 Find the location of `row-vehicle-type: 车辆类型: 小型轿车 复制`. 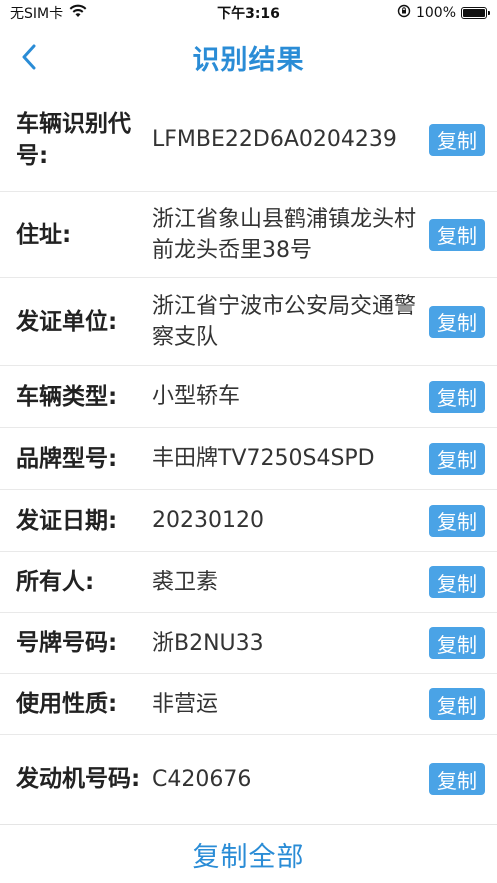

row-vehicle-type: 车辆类型: 小型轿车 复制 is located at coordinates (248, 397).